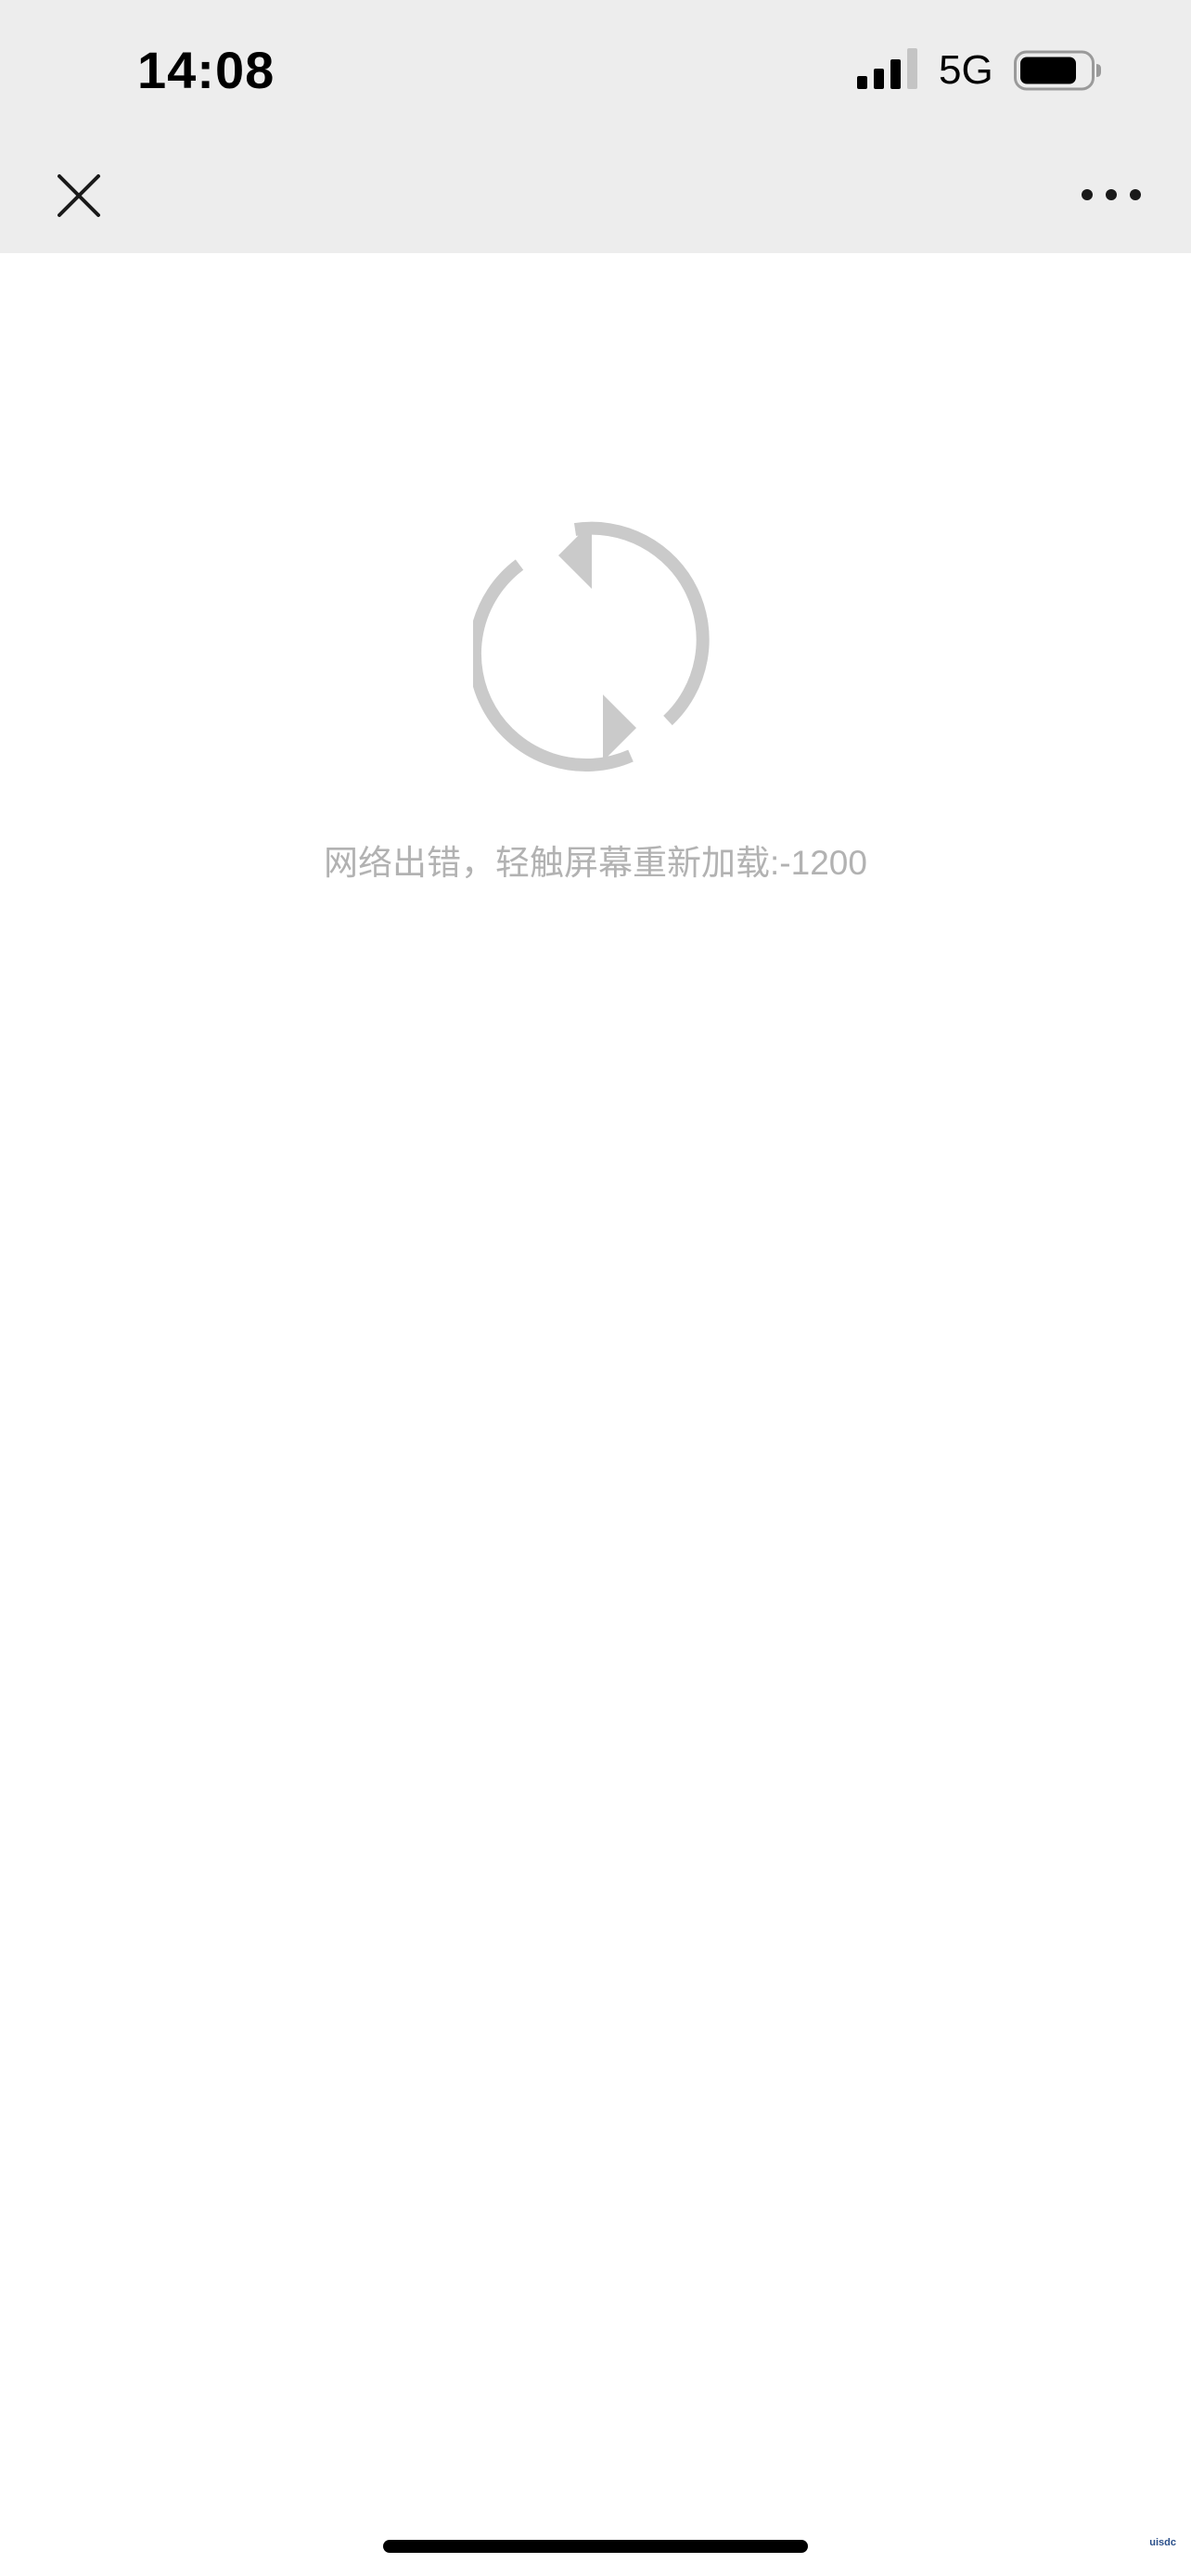 Image resolution: width=1191 pixels, height=2576 pixels. I want to click on cellular-signal-icon, so click(887, 68).